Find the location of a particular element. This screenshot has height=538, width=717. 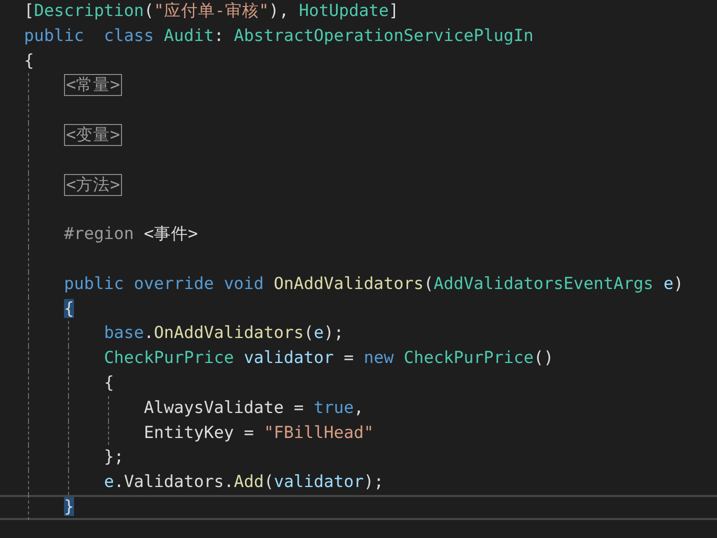

code-keyword: true is located at coordinates (334, 407).